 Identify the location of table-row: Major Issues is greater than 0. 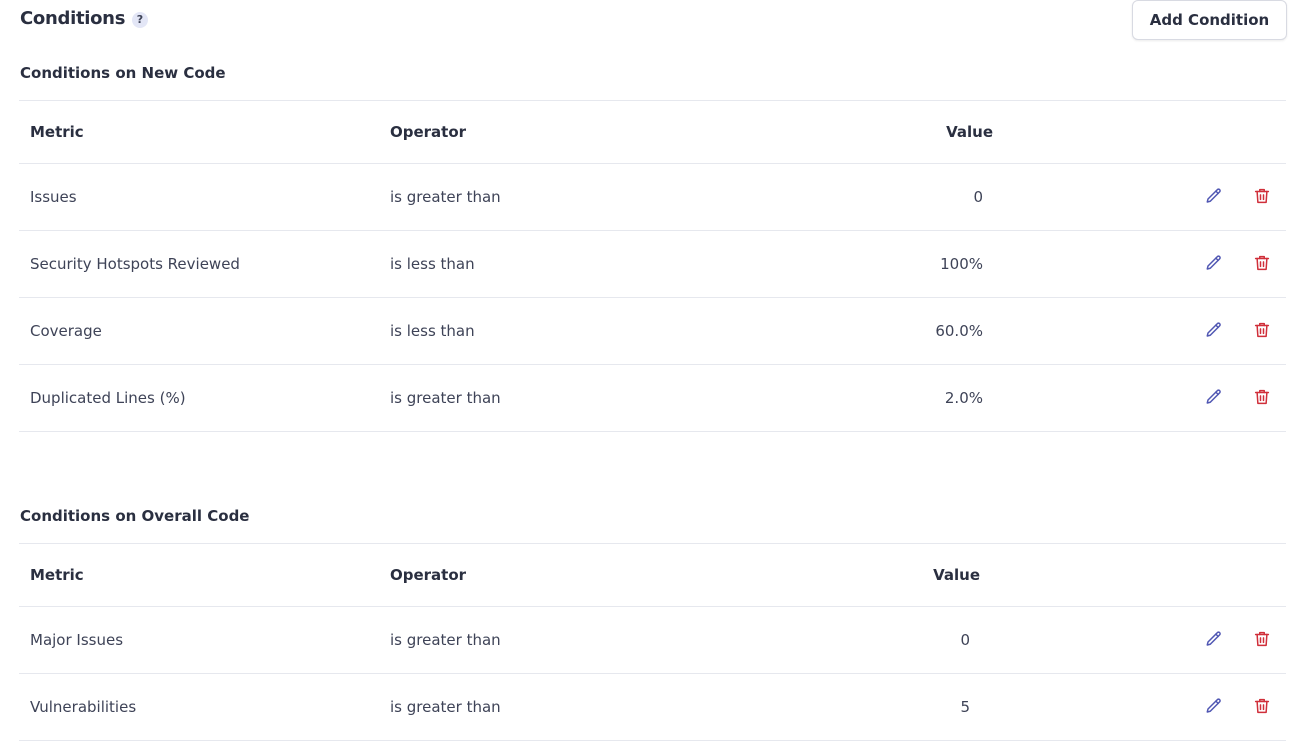
(652, 640).